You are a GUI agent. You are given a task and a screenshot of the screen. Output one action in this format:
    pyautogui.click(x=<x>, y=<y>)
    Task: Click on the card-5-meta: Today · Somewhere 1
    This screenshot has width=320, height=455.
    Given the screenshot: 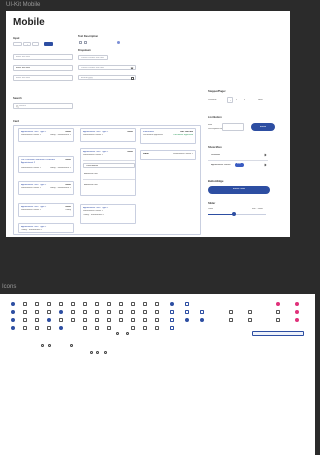 What is the action you would take?
    pyautogui.click(x=32, y=230)
    